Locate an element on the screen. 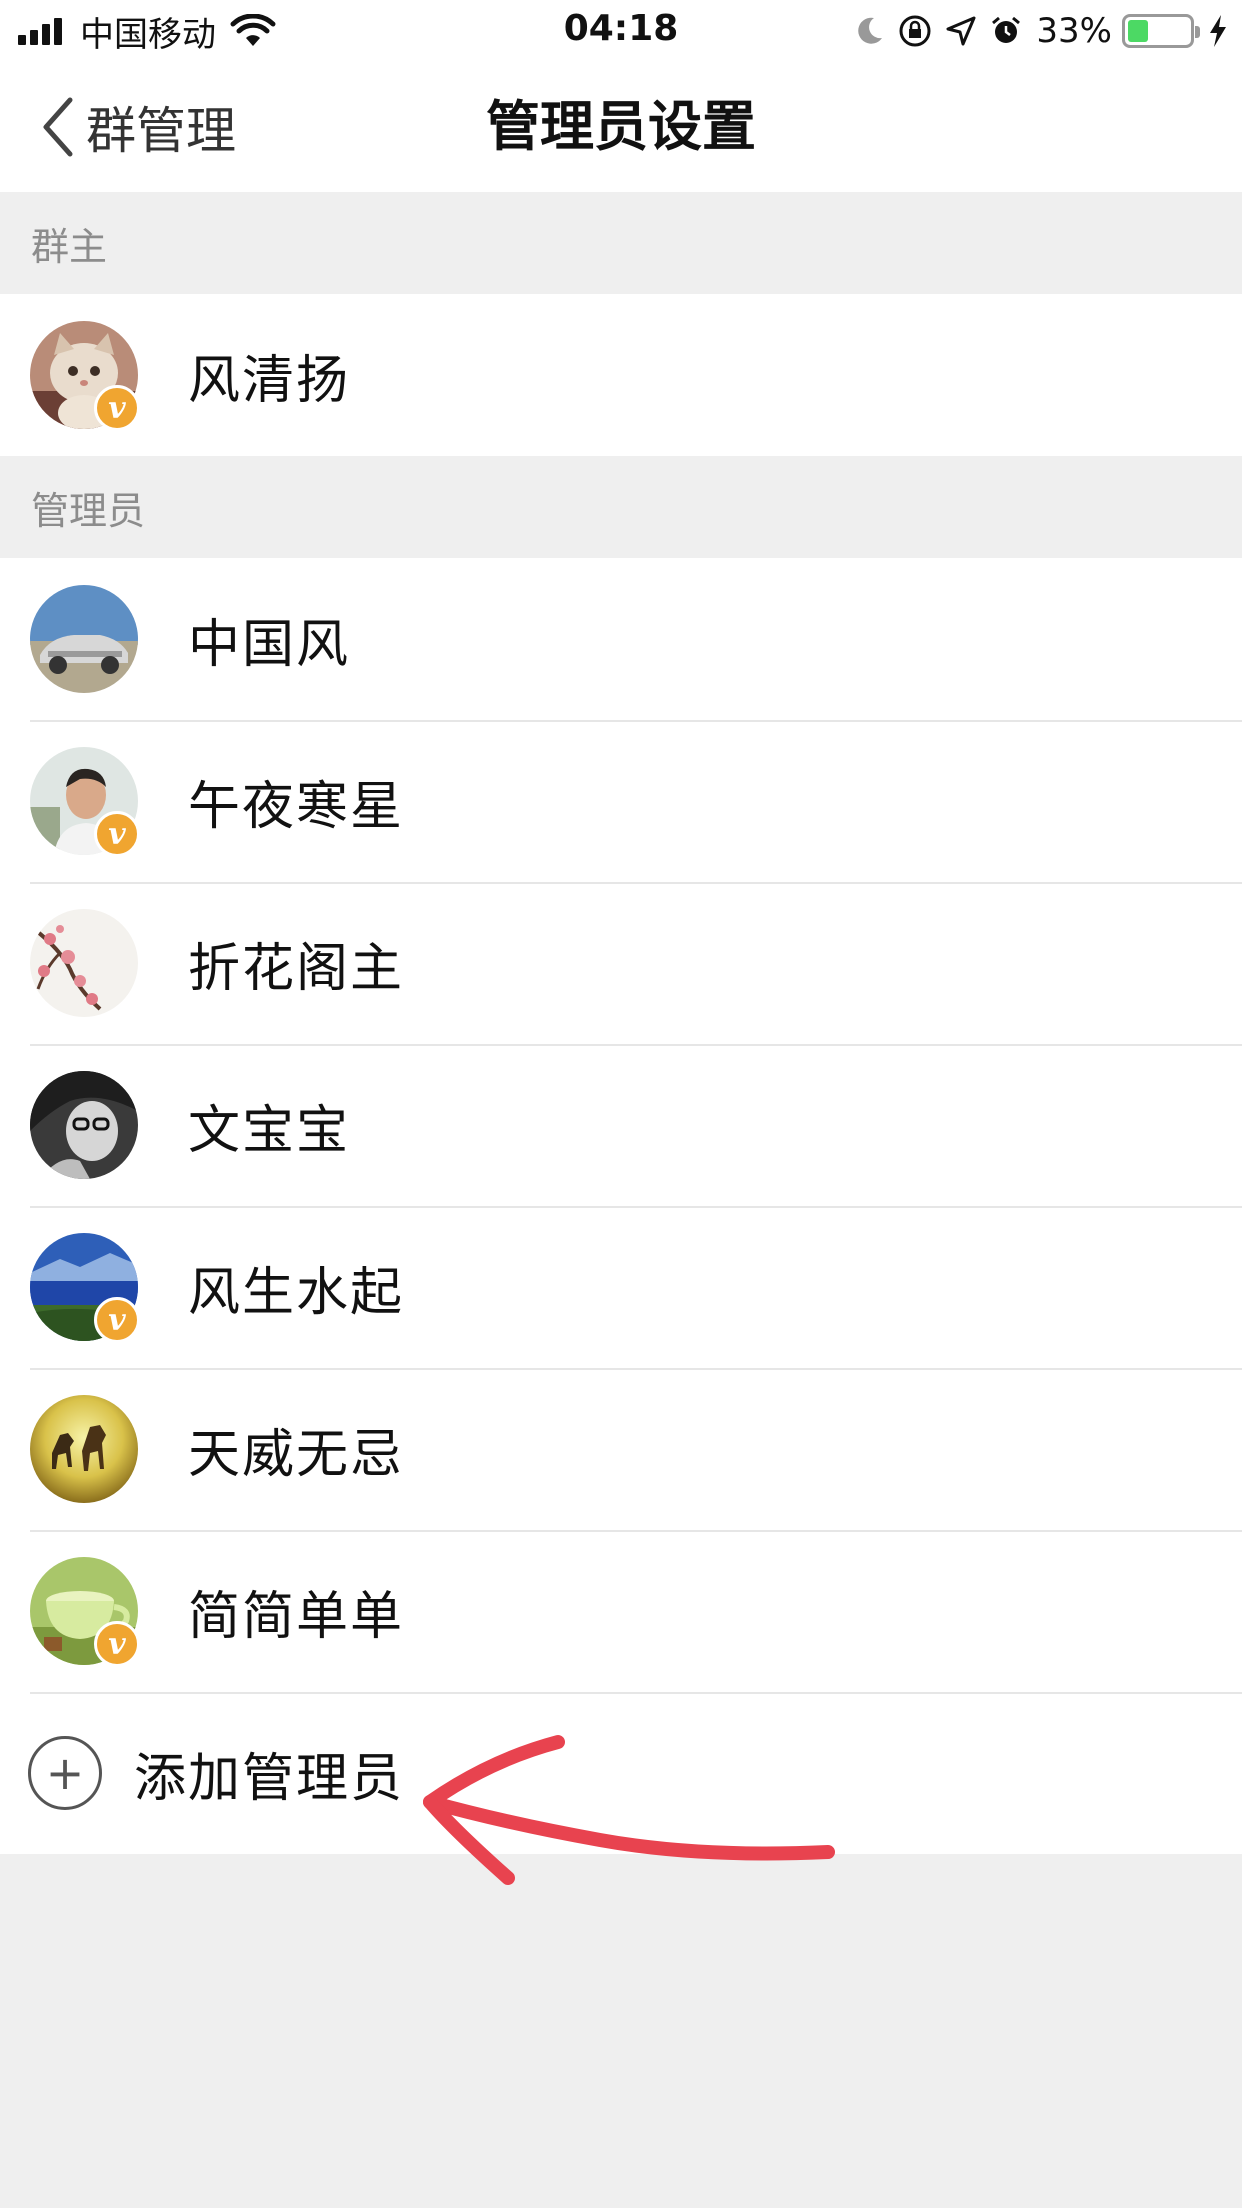 This screenshot has height=2208, width=1242. plus-circle-icon: + is located at coordinates (65, 1773).